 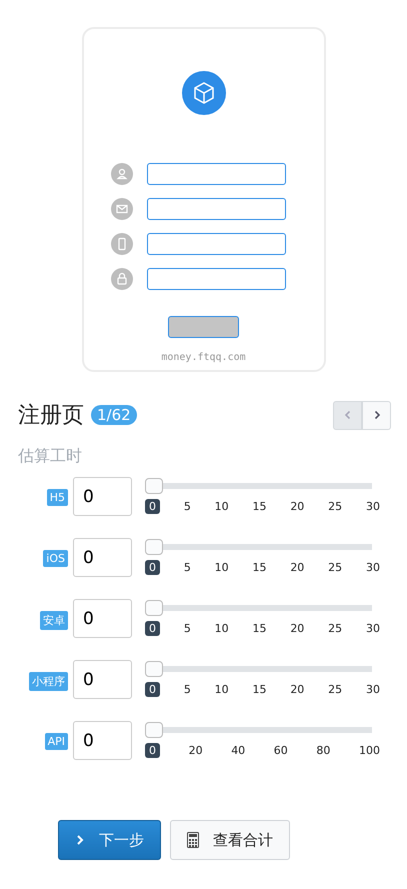 I want to click on site-url: money.ftqq.com, so click(x=203, y=357).